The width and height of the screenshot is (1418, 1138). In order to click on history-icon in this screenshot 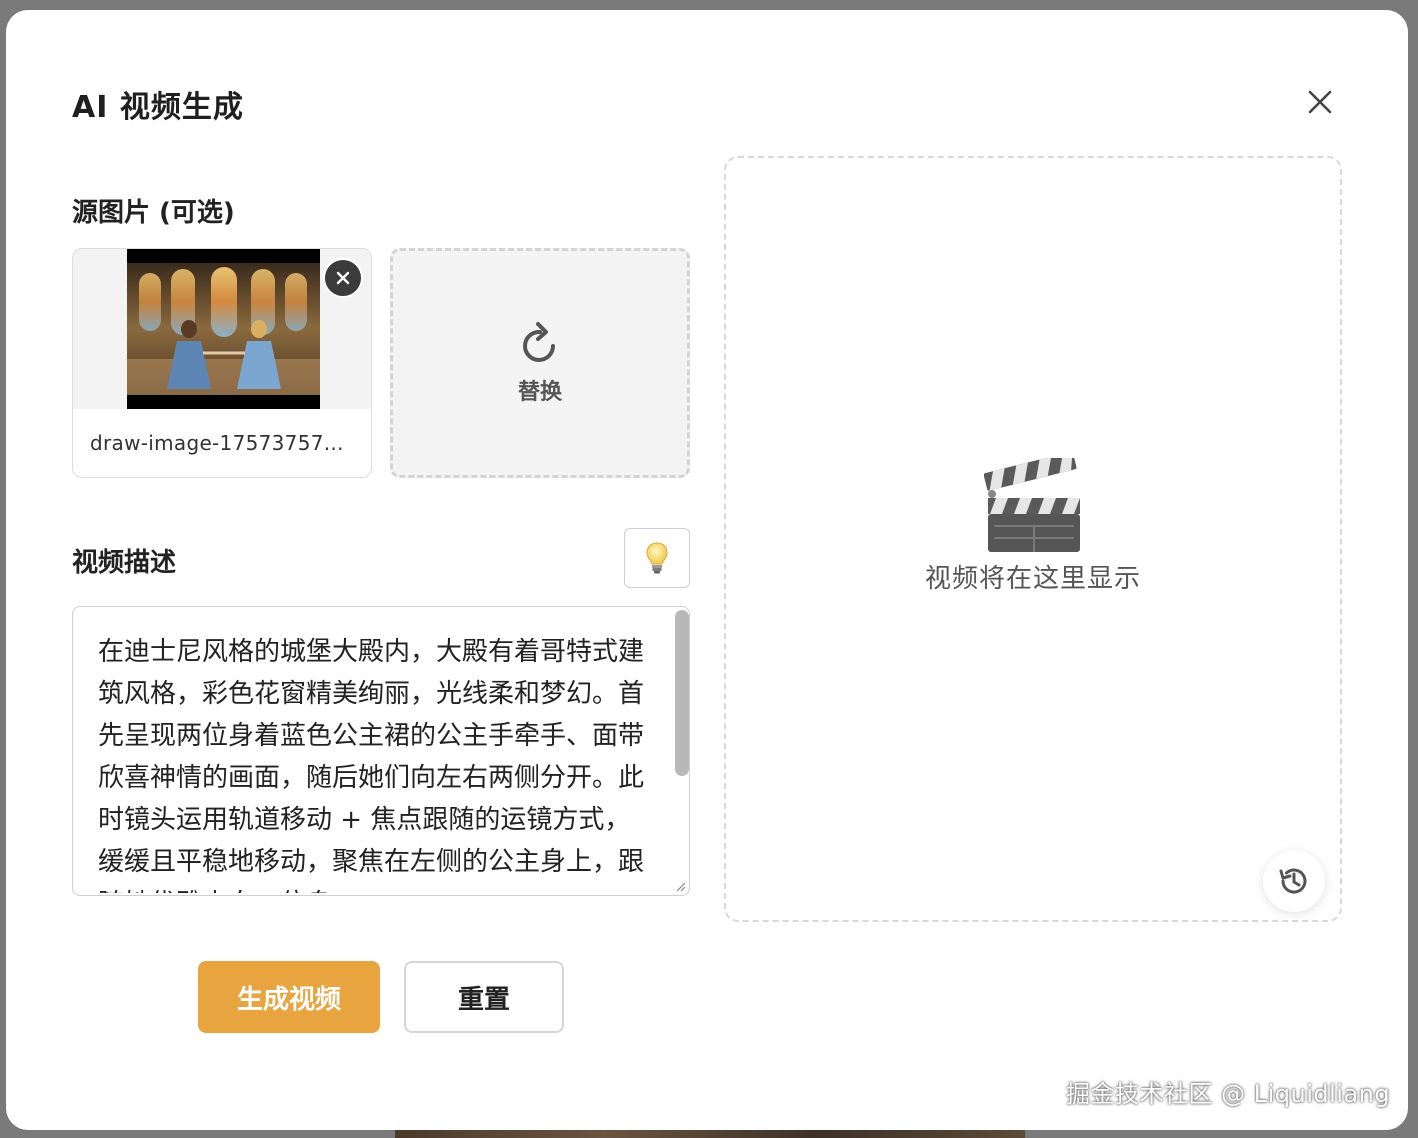, I will do `click(1293, 881)`.